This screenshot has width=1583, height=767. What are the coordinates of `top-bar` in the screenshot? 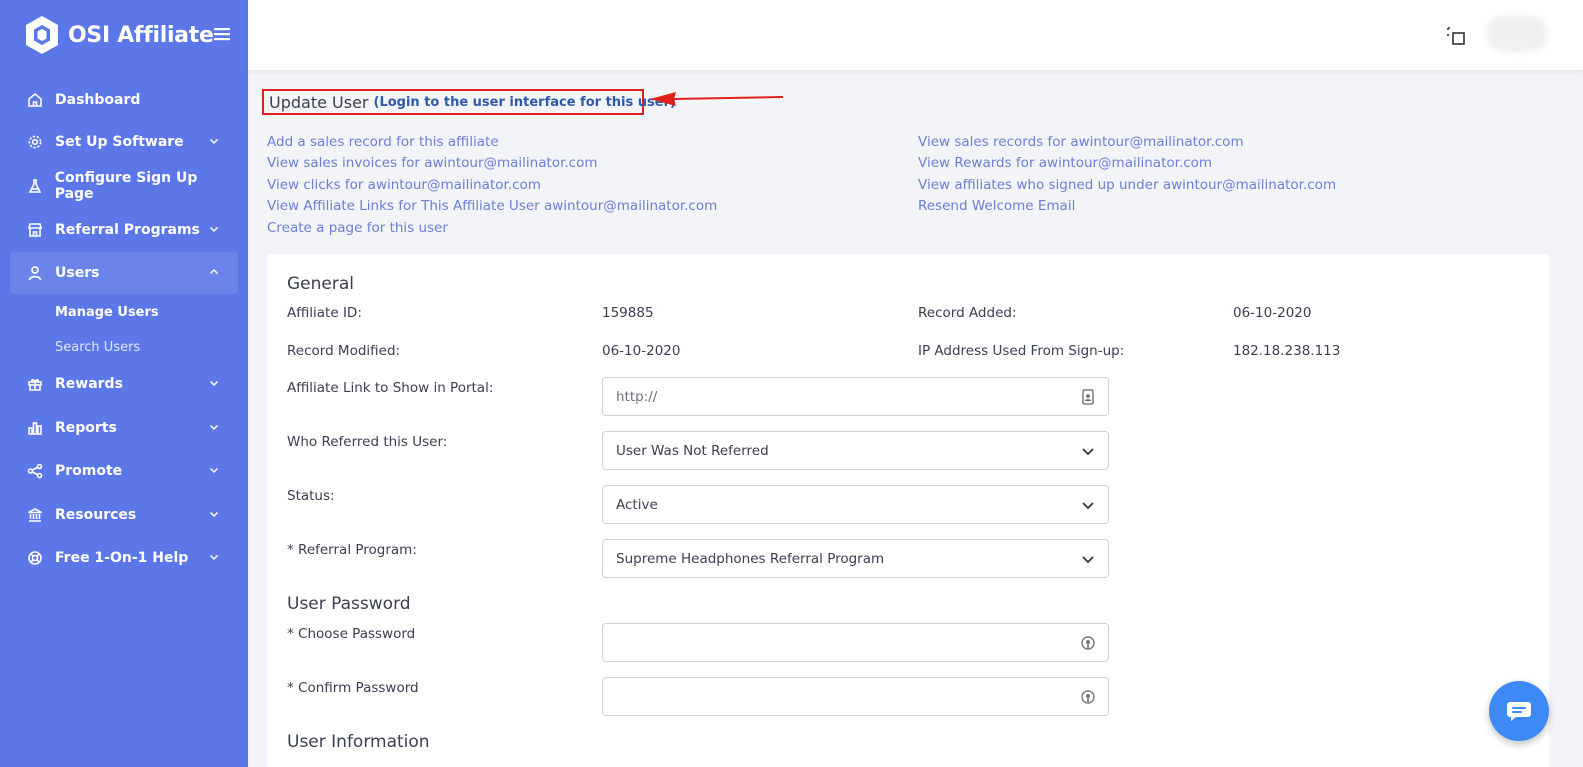 It's located at (915, 35).